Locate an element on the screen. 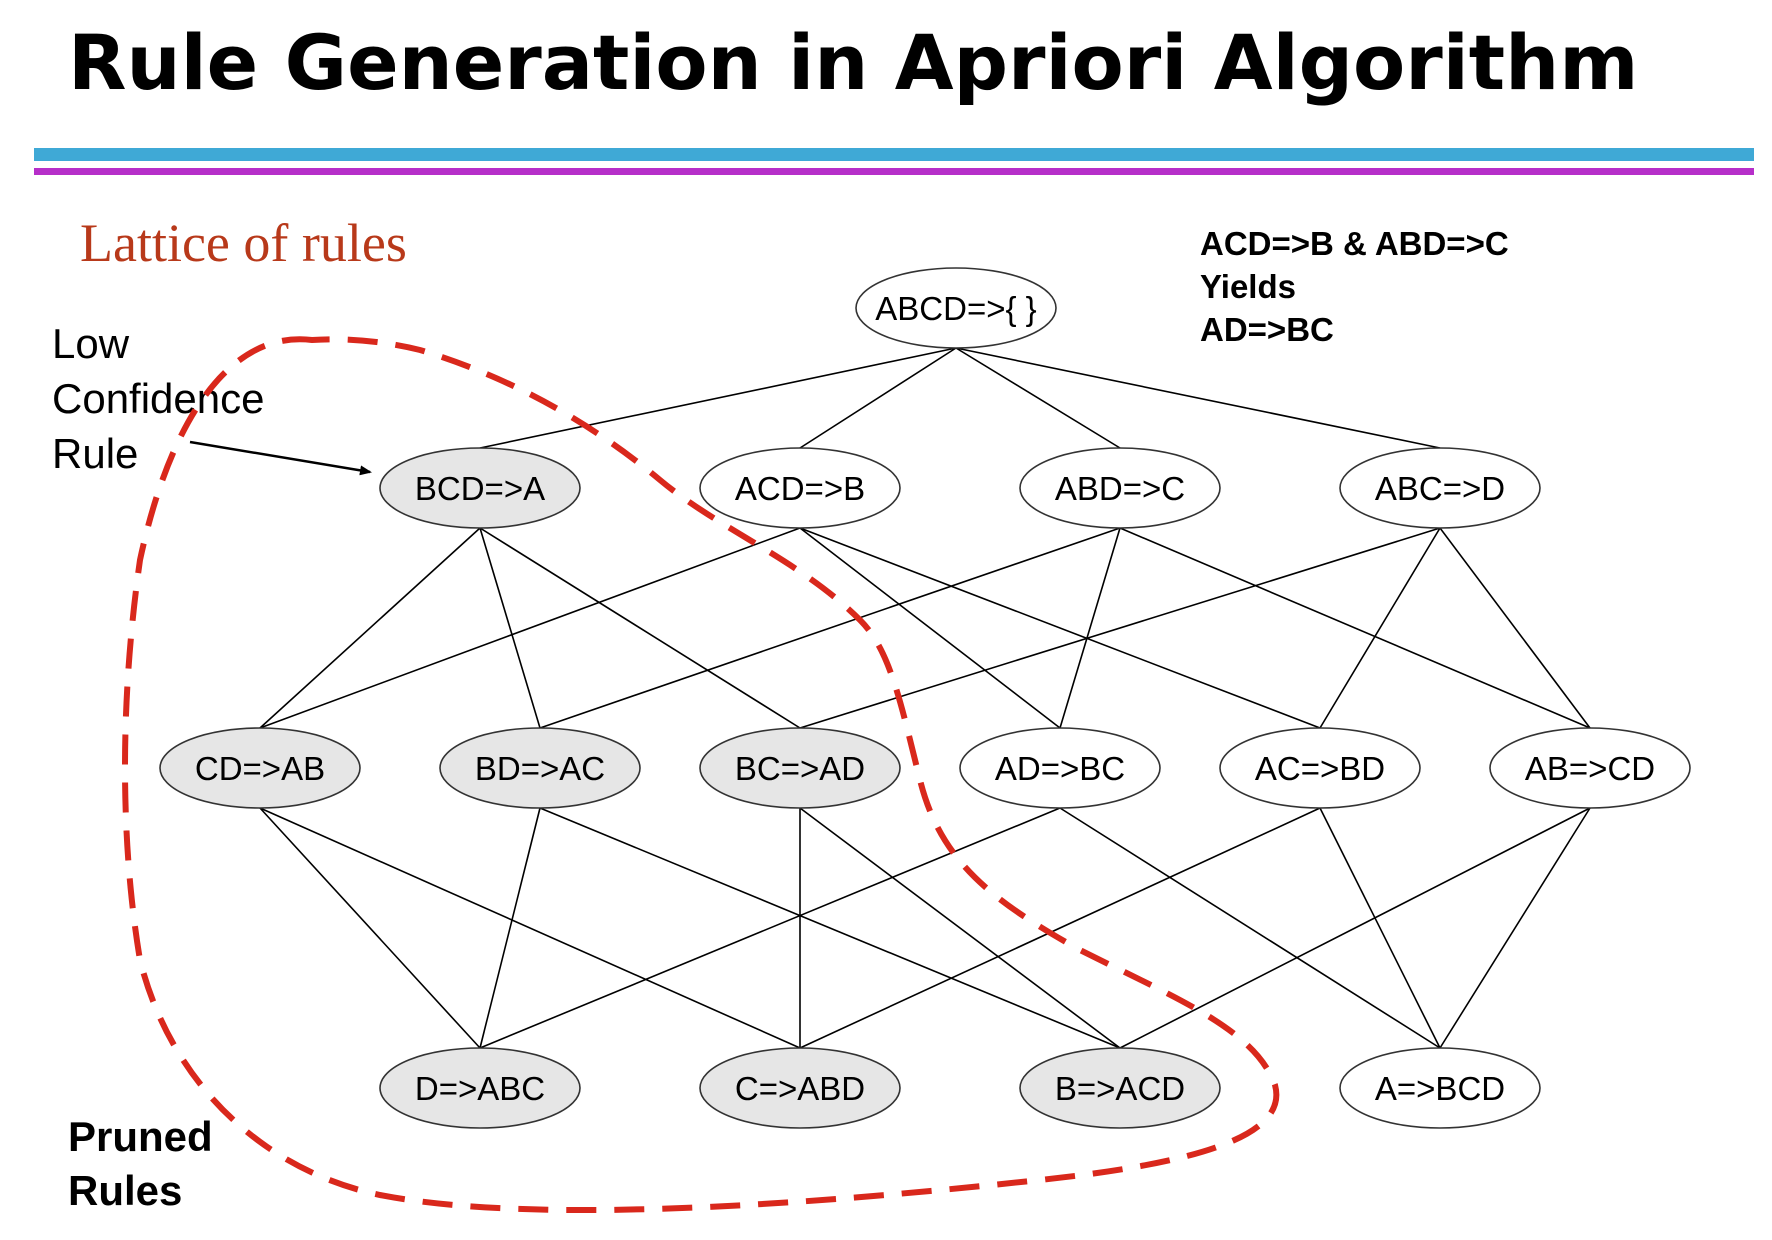 The width and height of the screenshot is (1772, 1240). rule-node-acd: ACD=>B is located at coordinates (800, 488).